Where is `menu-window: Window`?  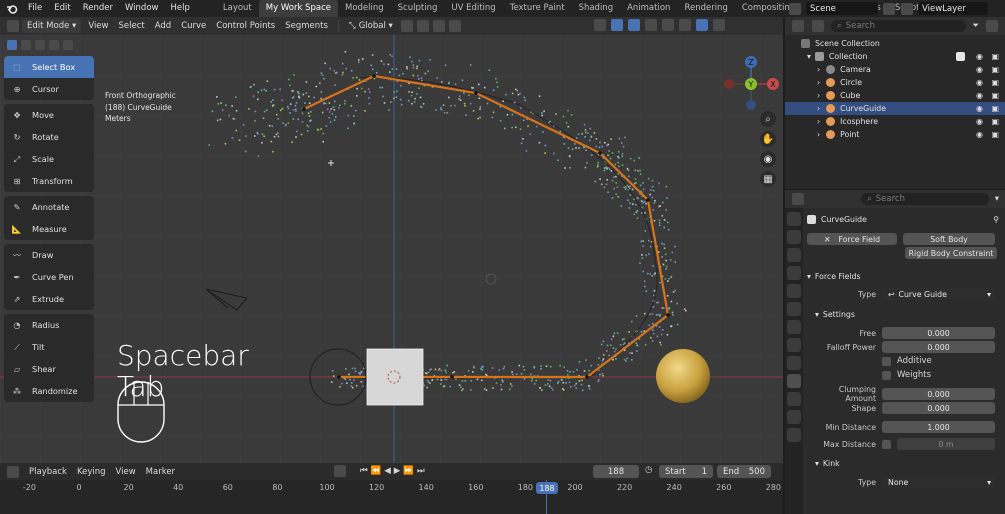
menu-window: Window is located at coordinates (142, 8).